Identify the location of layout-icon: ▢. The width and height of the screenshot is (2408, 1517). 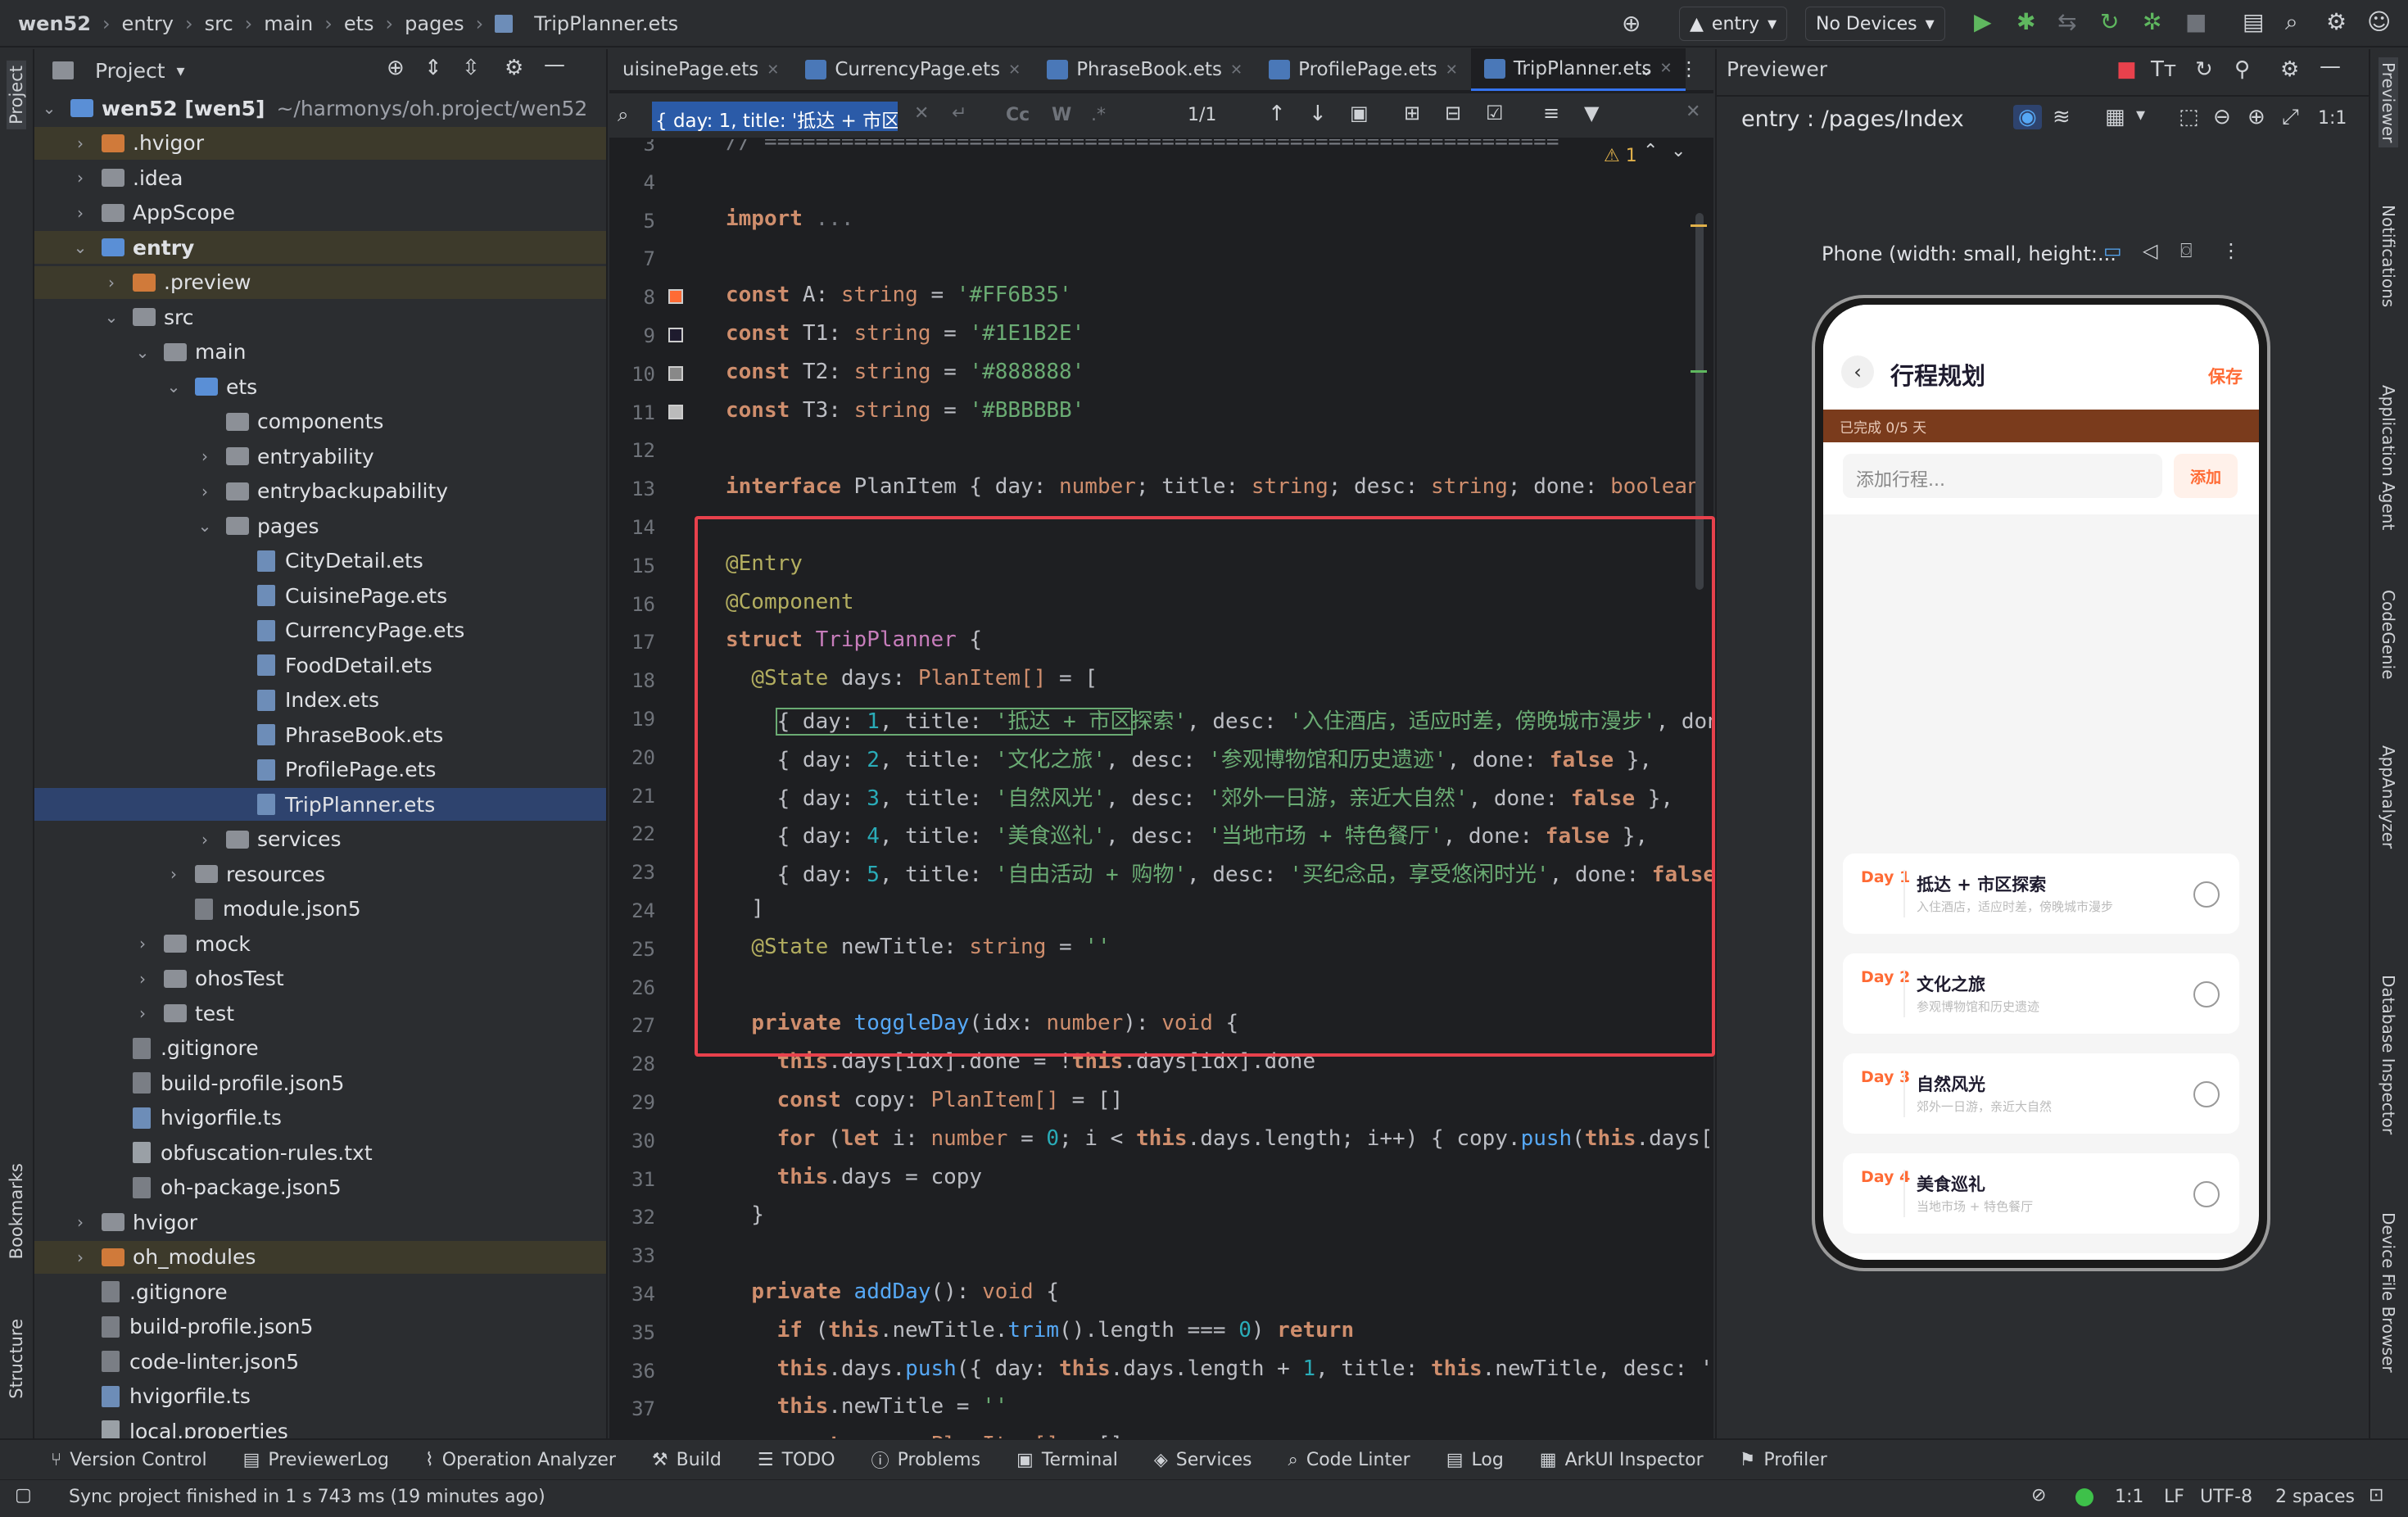
(23, 1495).